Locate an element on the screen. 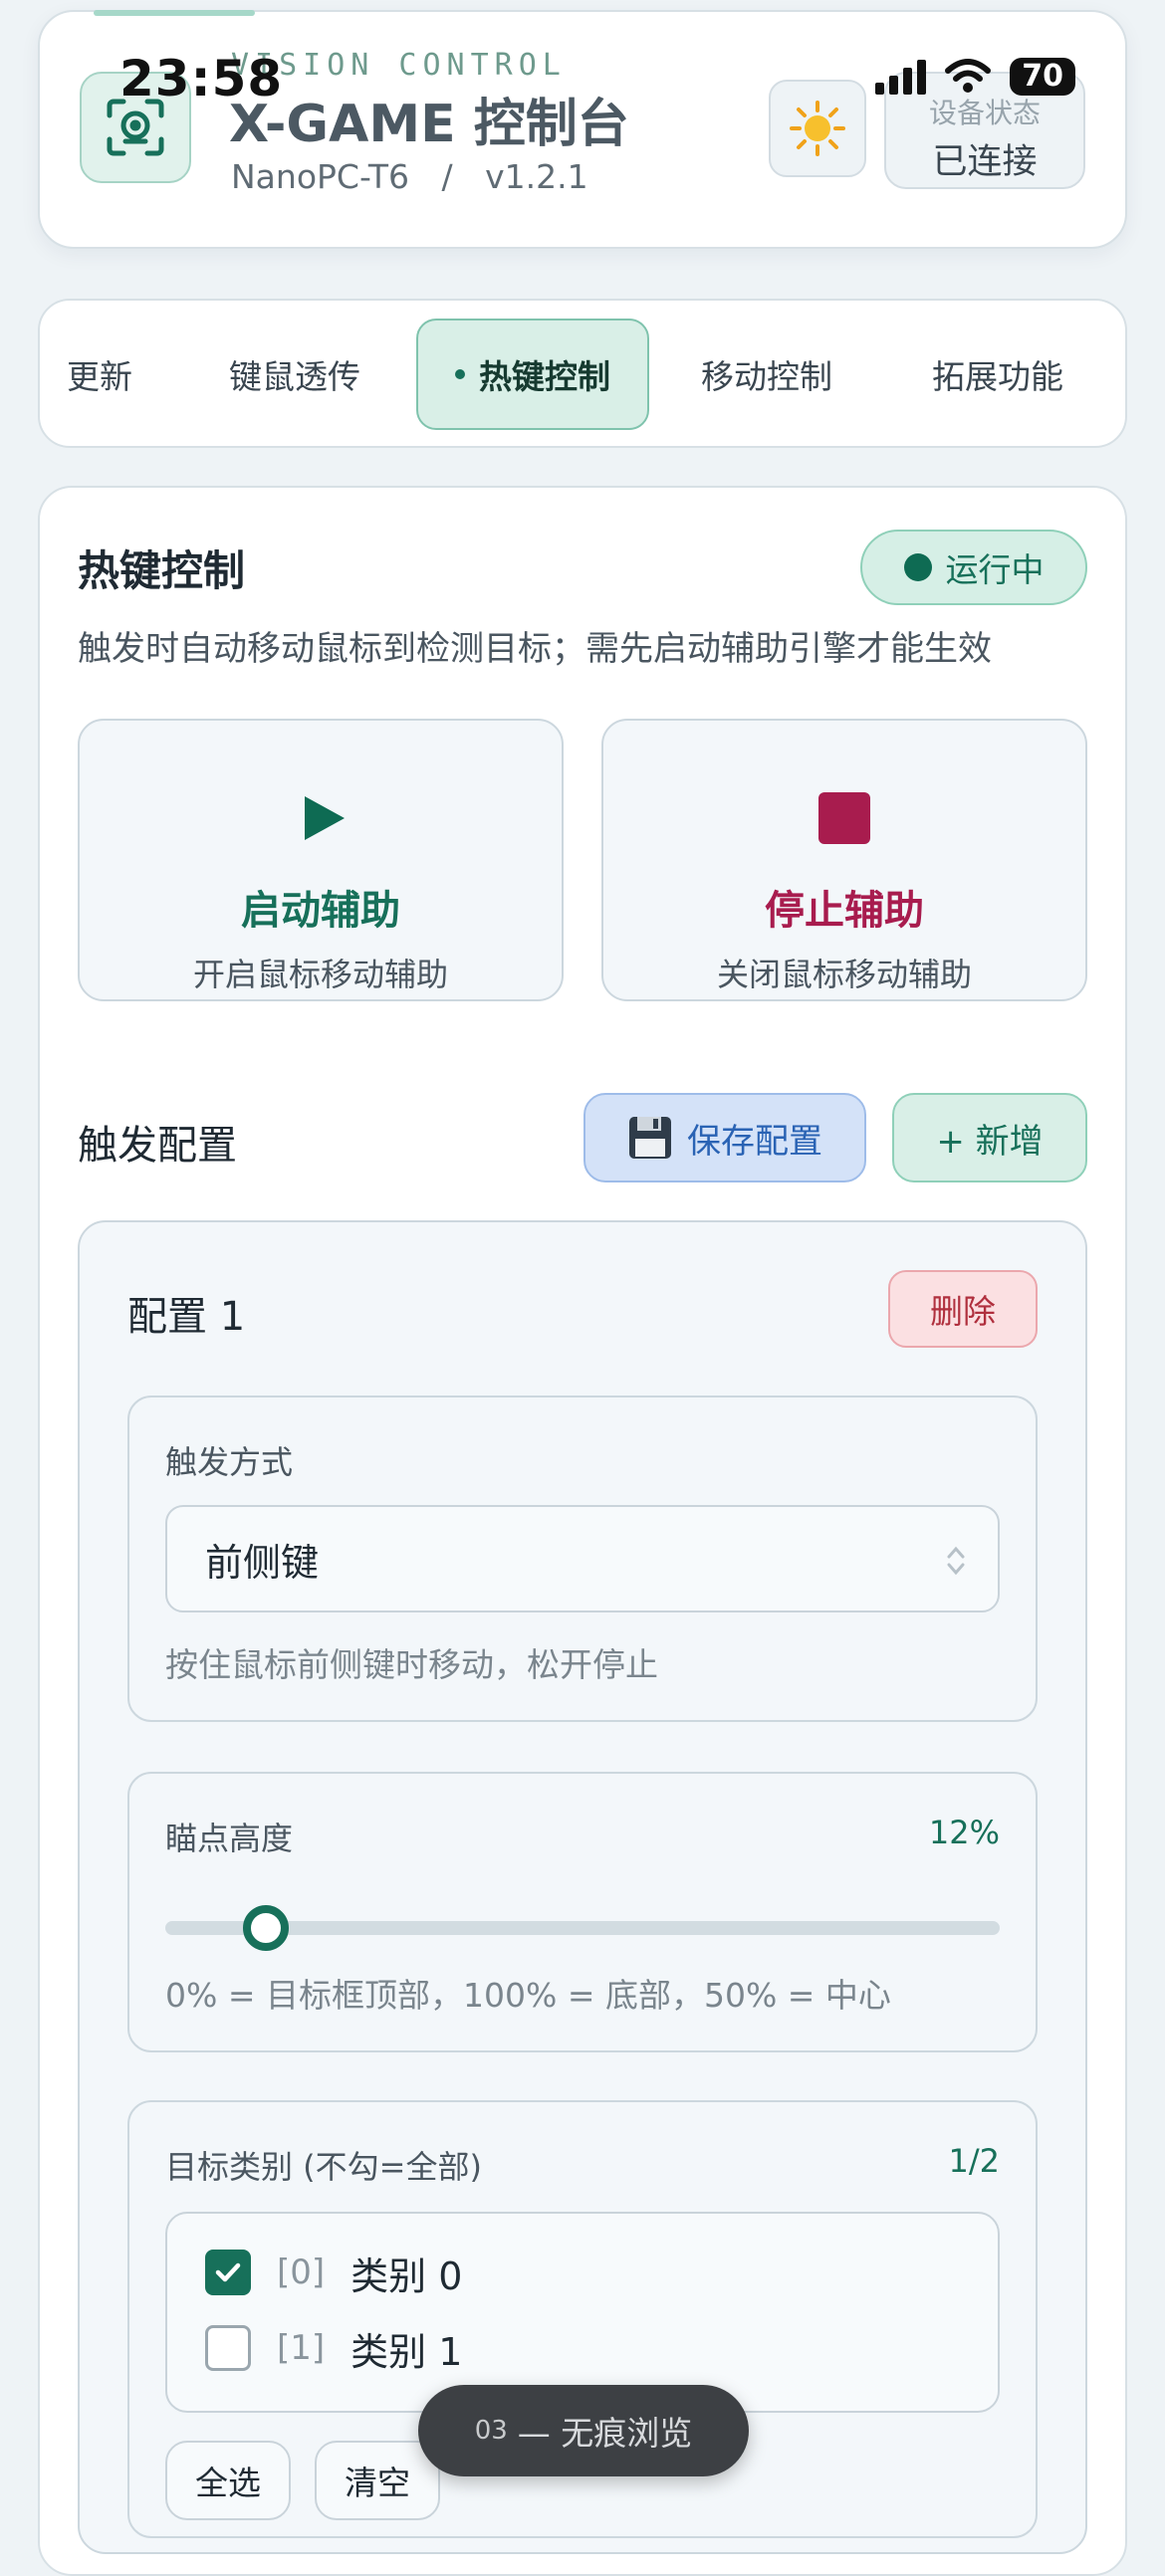 The width and height of the screenshot is (1165, 2576). start-assist-button: 启动辅助 开启鼠标移动辅助 is located at coordinates (321, 860).